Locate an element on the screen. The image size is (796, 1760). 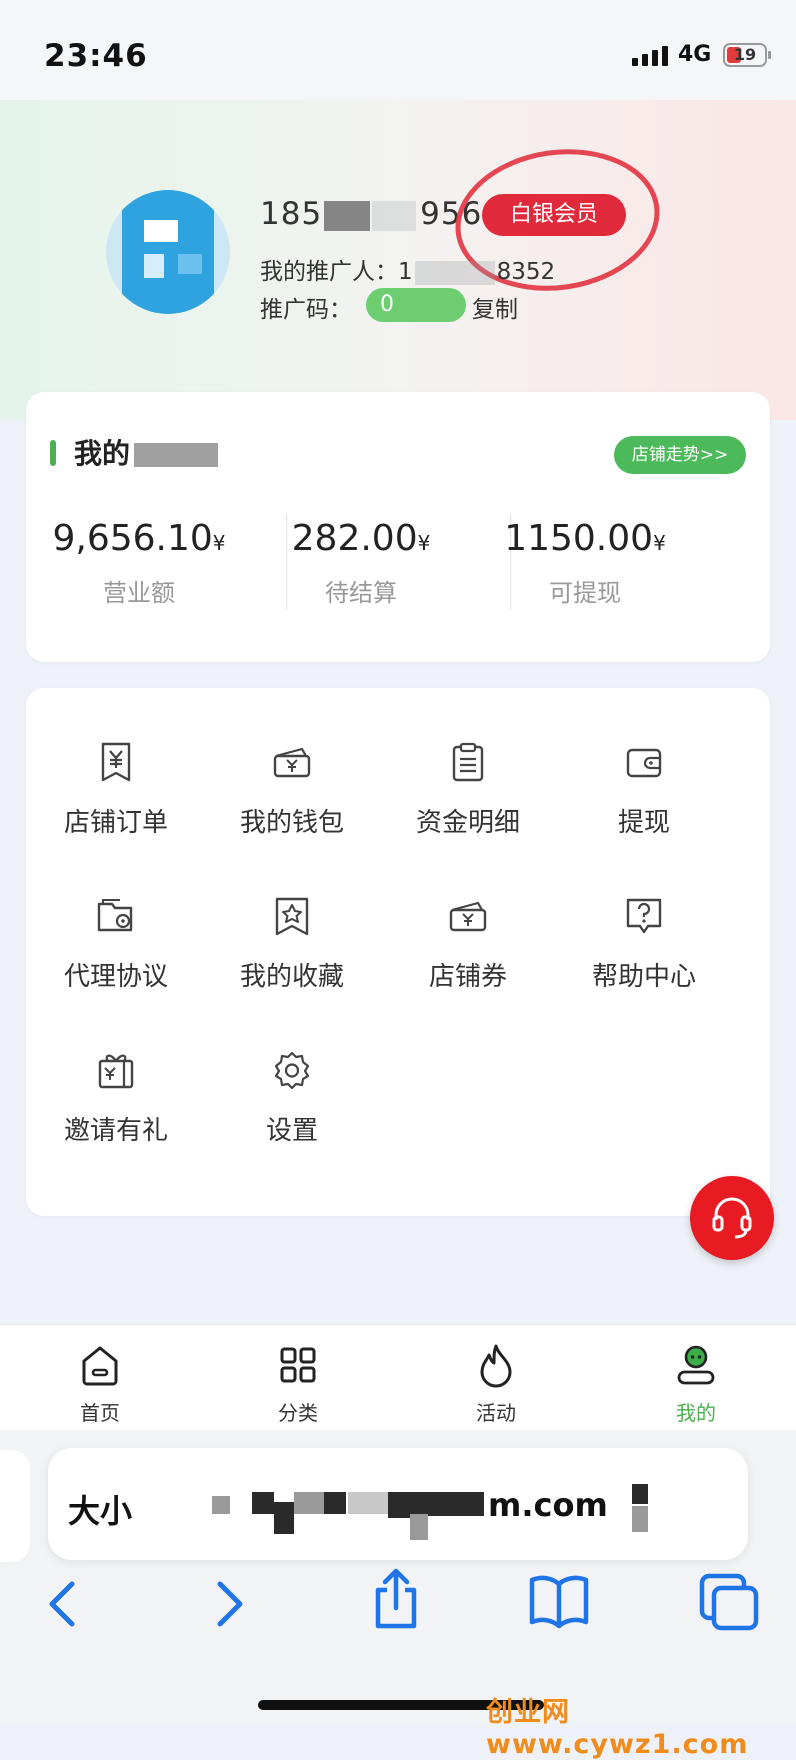
tab-home: 首页 is located at coordinates (100, 1383).